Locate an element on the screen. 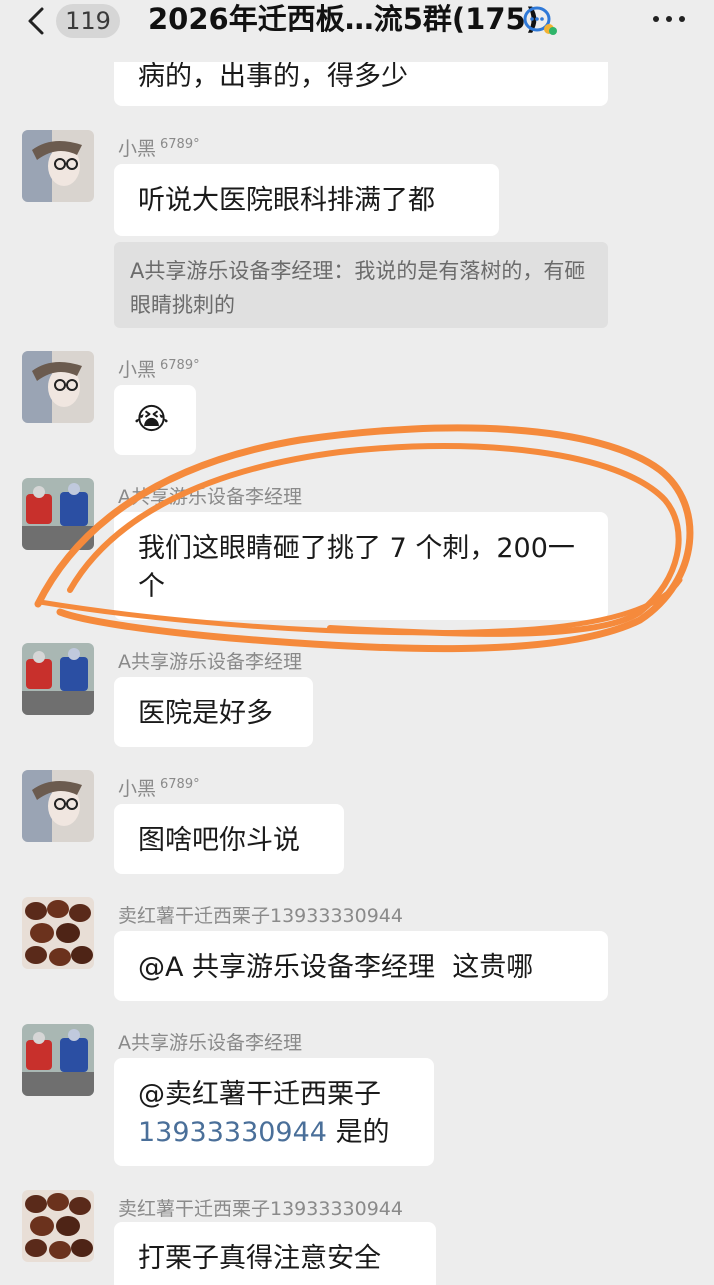  message-bubble: @卖红薯干迁西栗子 13933330944 是的 is located at coordinates (274, 1112).